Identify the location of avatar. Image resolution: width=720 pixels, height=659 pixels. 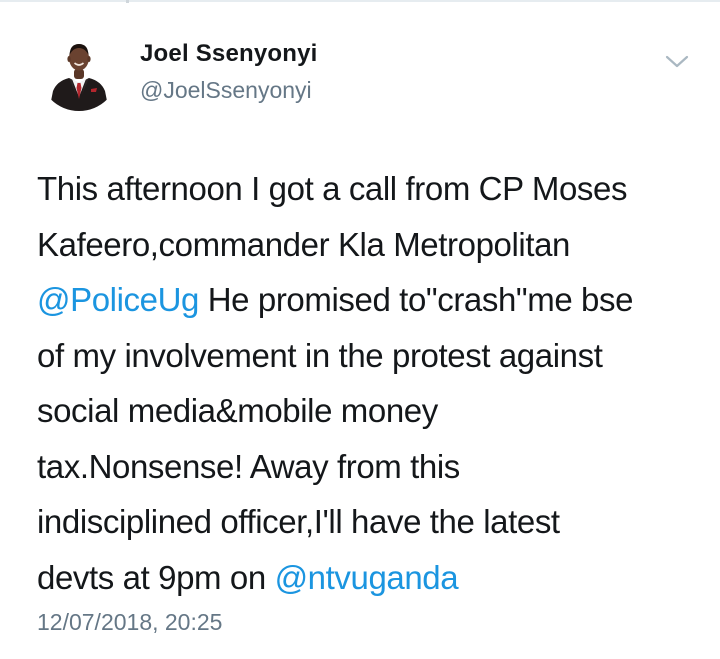
(79, 71).